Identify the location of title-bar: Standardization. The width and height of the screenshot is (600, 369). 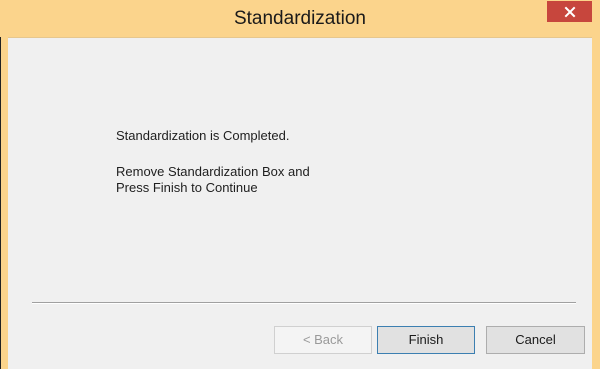
(300, 18).